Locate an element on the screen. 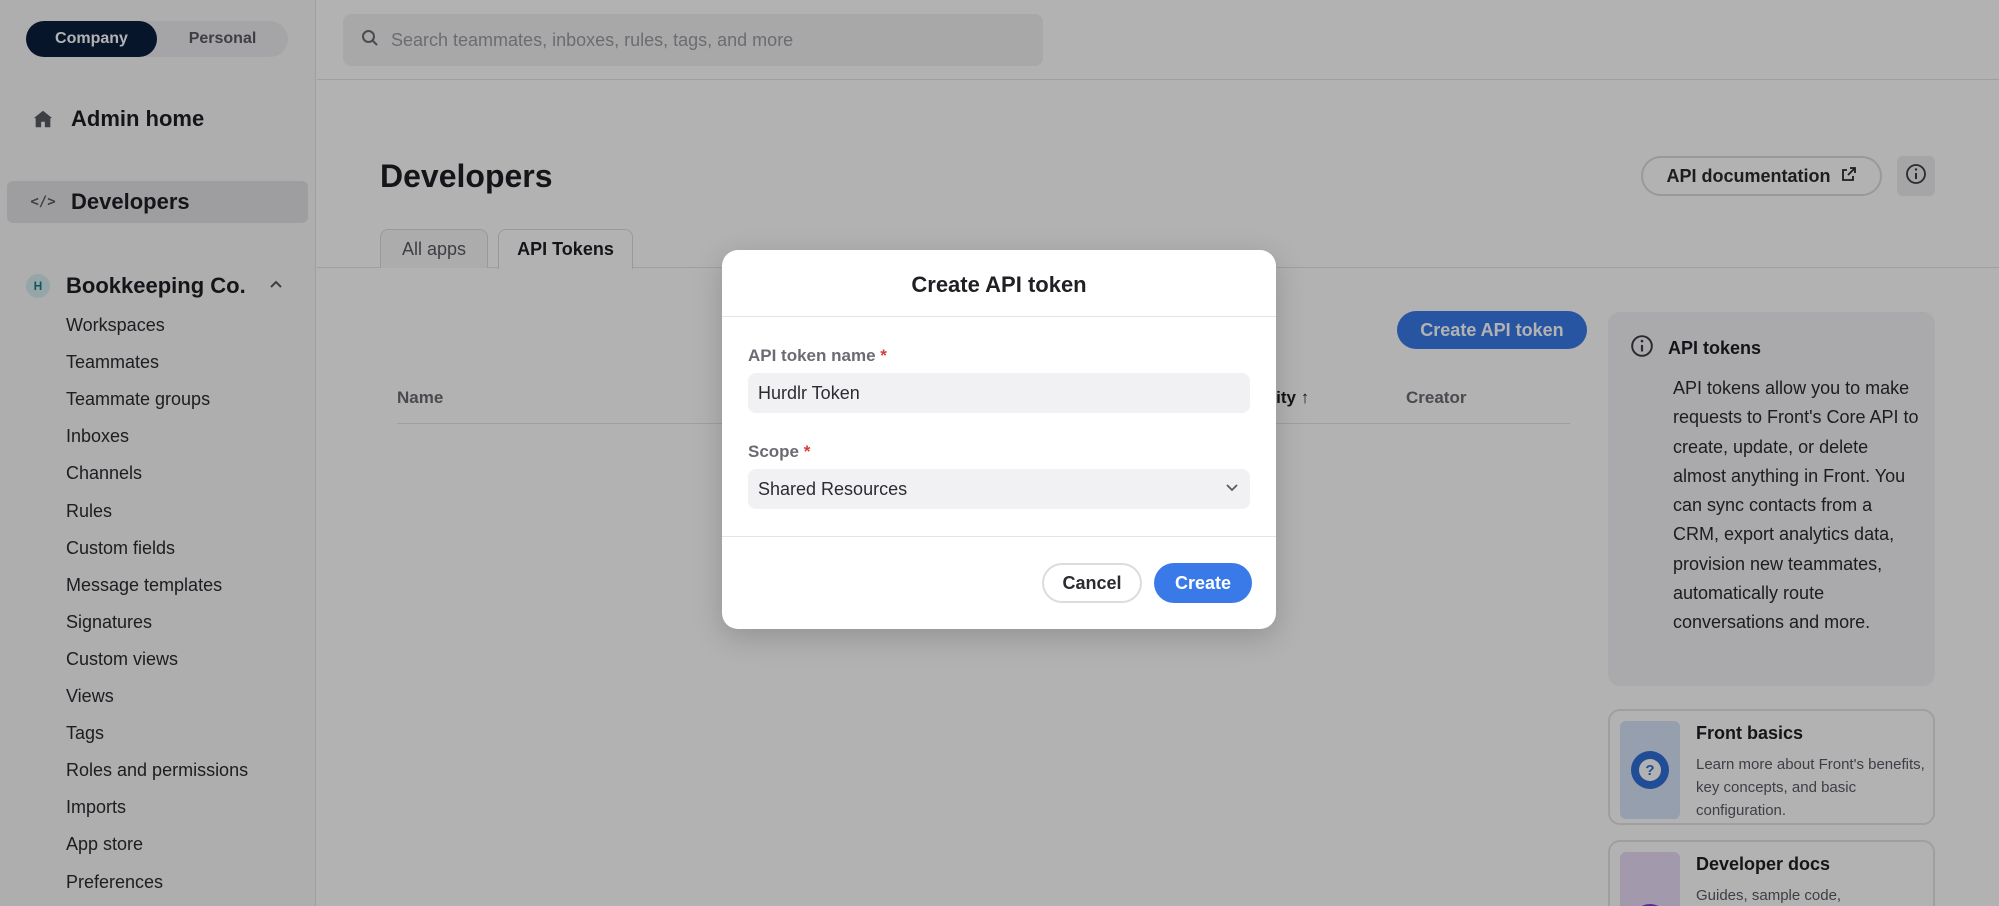  scope-label: Scope * is located at coordinates (779, 452).